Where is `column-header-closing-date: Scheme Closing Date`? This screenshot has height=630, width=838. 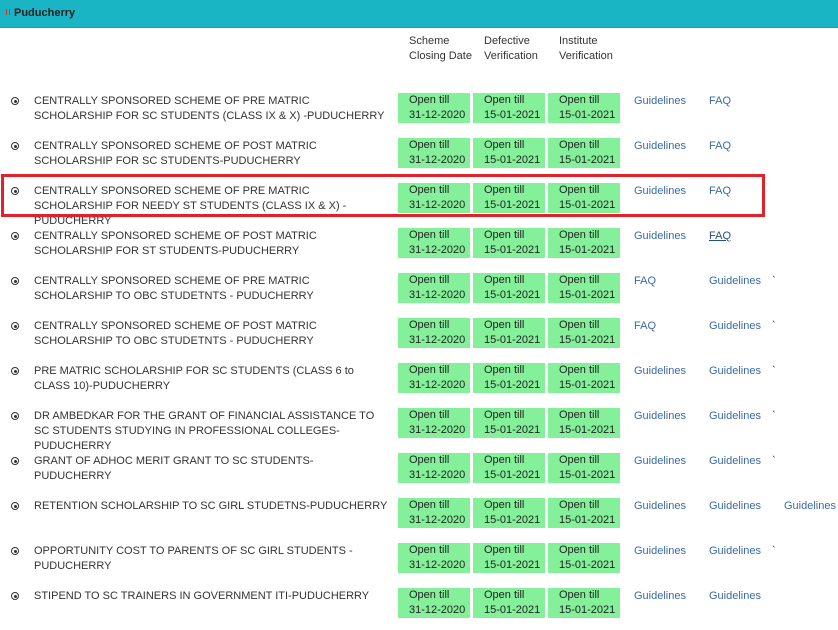
column-header-closing-date: Scheme Closing Date is located at coordinates (440, 48).